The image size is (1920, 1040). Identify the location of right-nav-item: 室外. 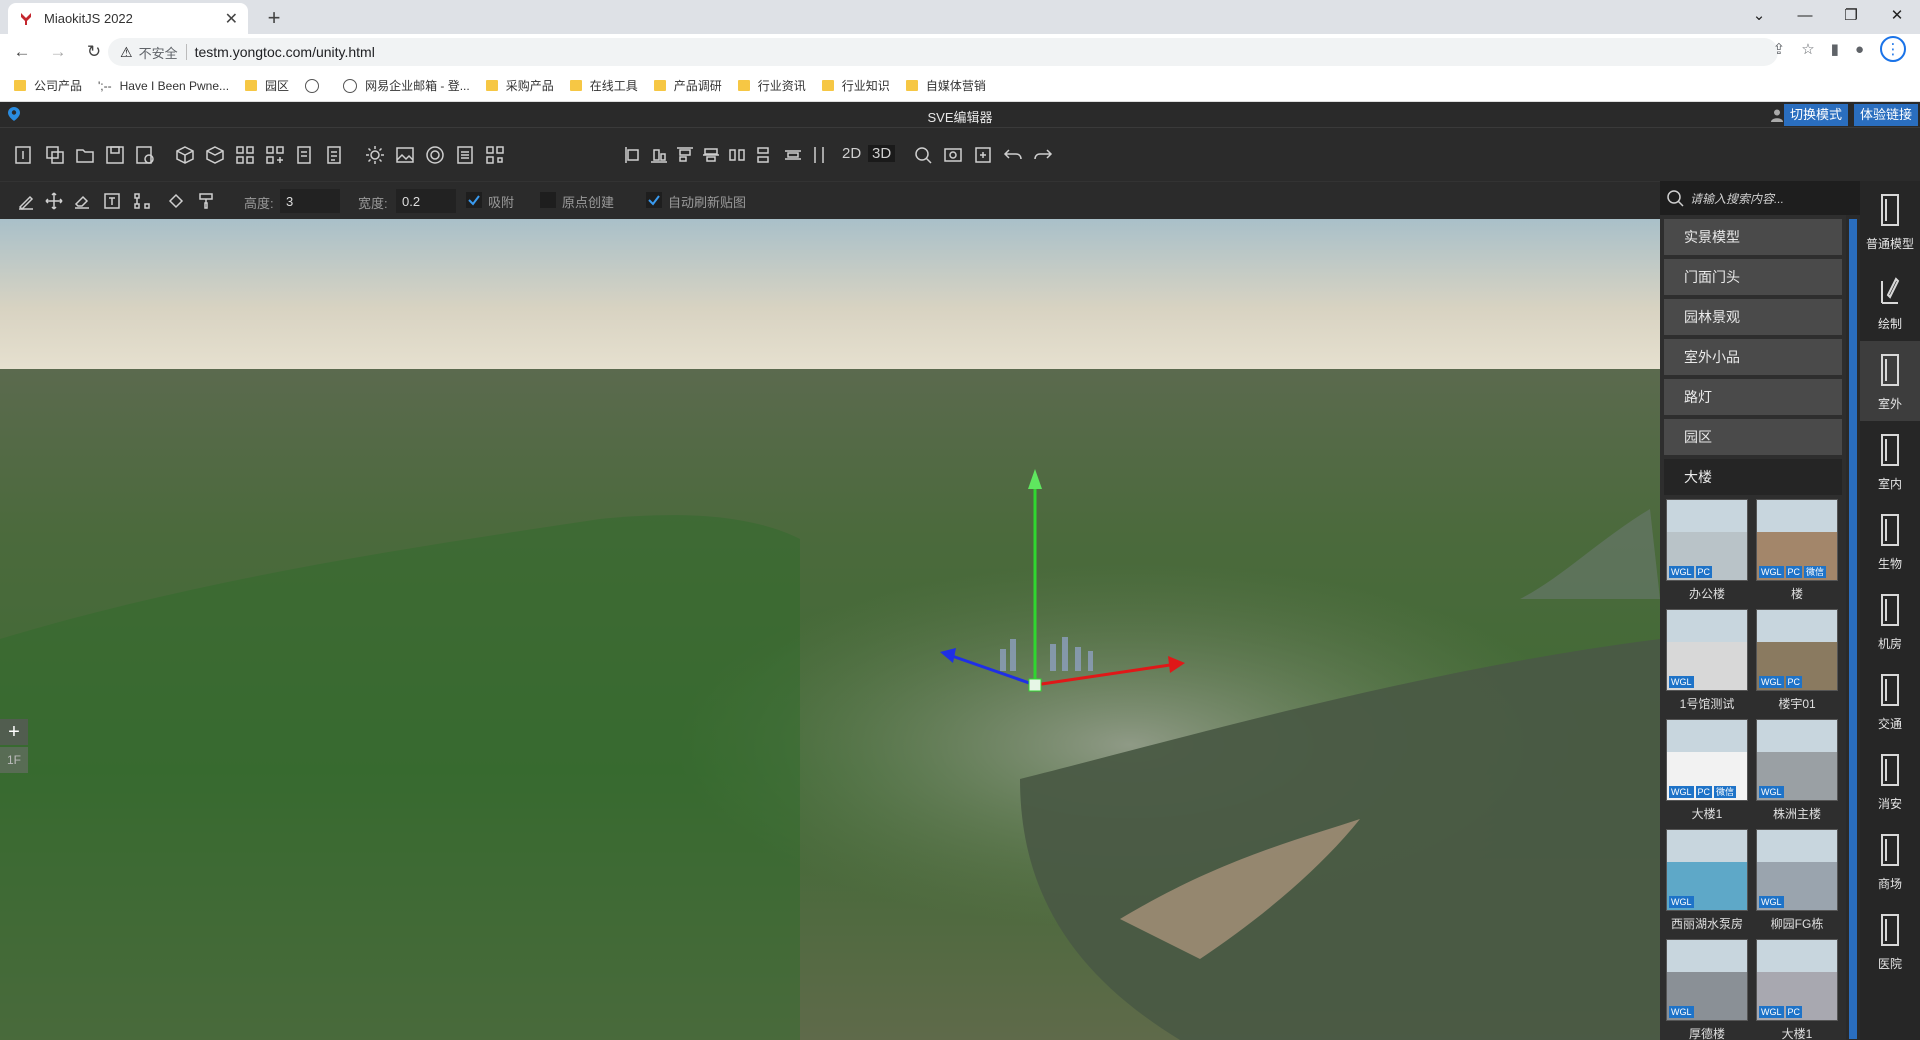
(1890, 381).